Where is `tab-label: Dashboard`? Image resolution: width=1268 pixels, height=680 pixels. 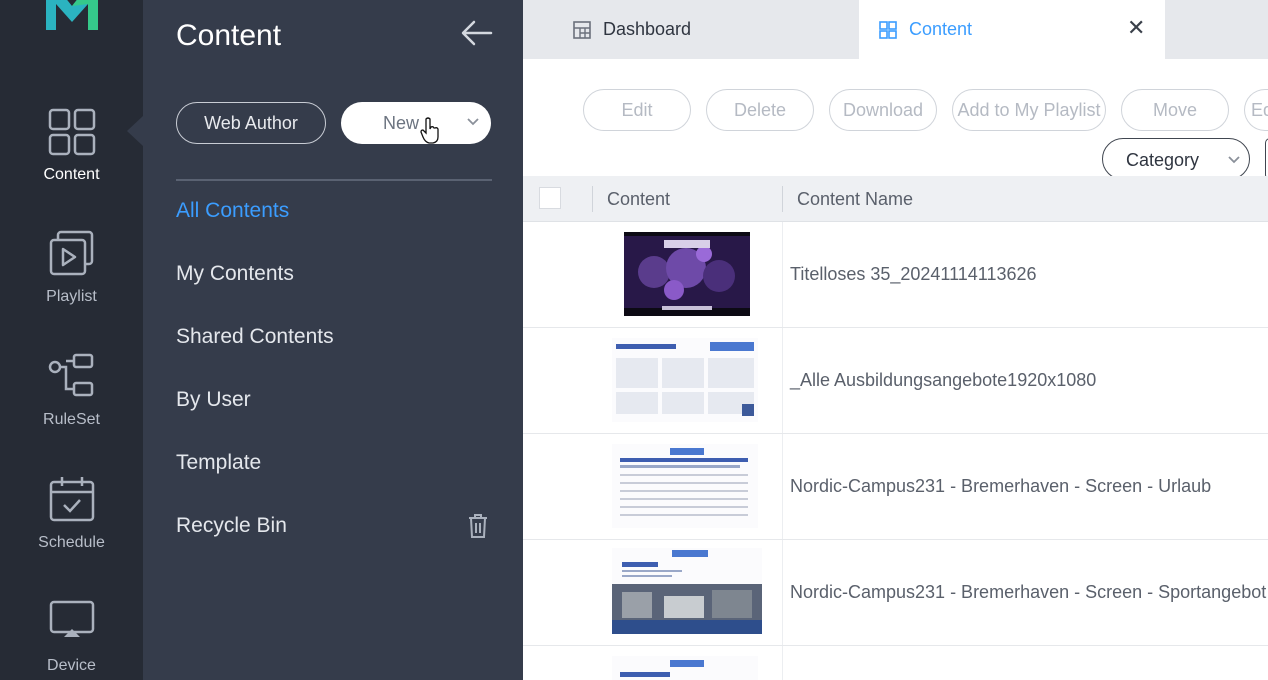
tab-label: Dashboard is located at coordinates (647, 29).